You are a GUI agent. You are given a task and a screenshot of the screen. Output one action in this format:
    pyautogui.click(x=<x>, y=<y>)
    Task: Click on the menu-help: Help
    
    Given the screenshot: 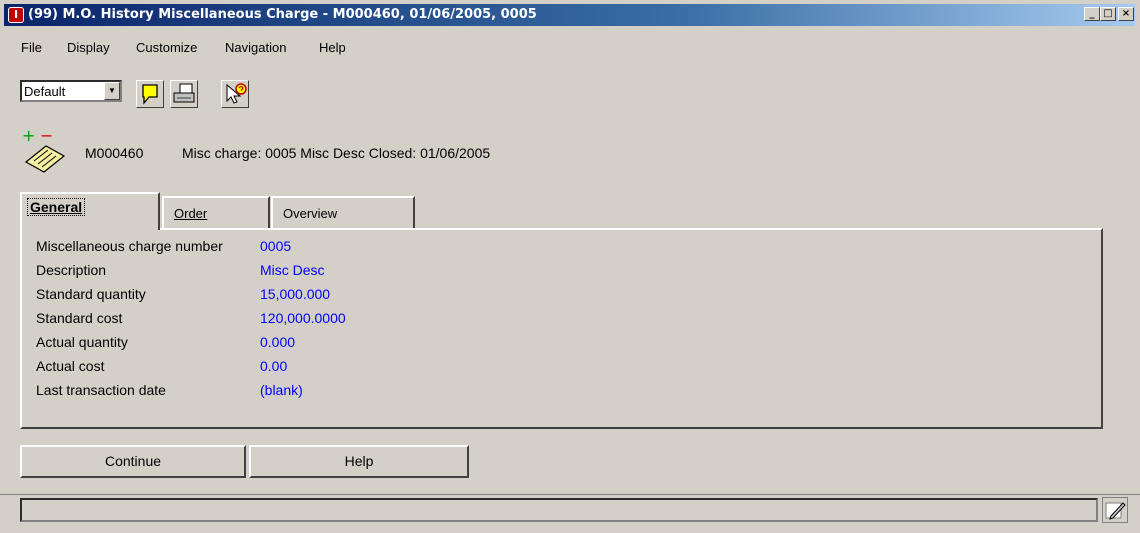 What is the action you would take?
    pyautogui.click(x=332, y=47)
    